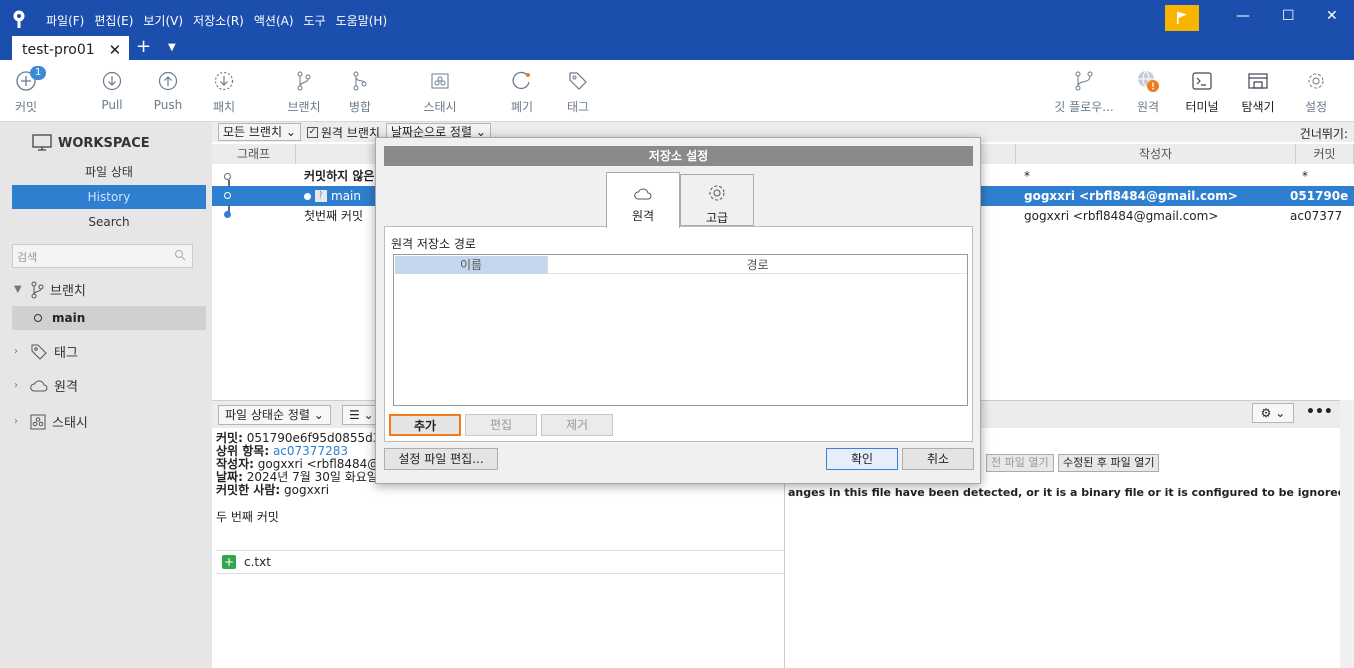 This screenshot has height=668, width=1354. What do you see at coordinates (643, 194) in the screenshot?
I see `cloud-icon` at bounding box center [643, 194].